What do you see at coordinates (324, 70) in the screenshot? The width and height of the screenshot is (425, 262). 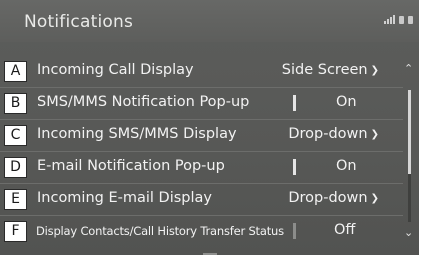 I see `dropdown-value: Side Screen` at bounding box center [324, 70].